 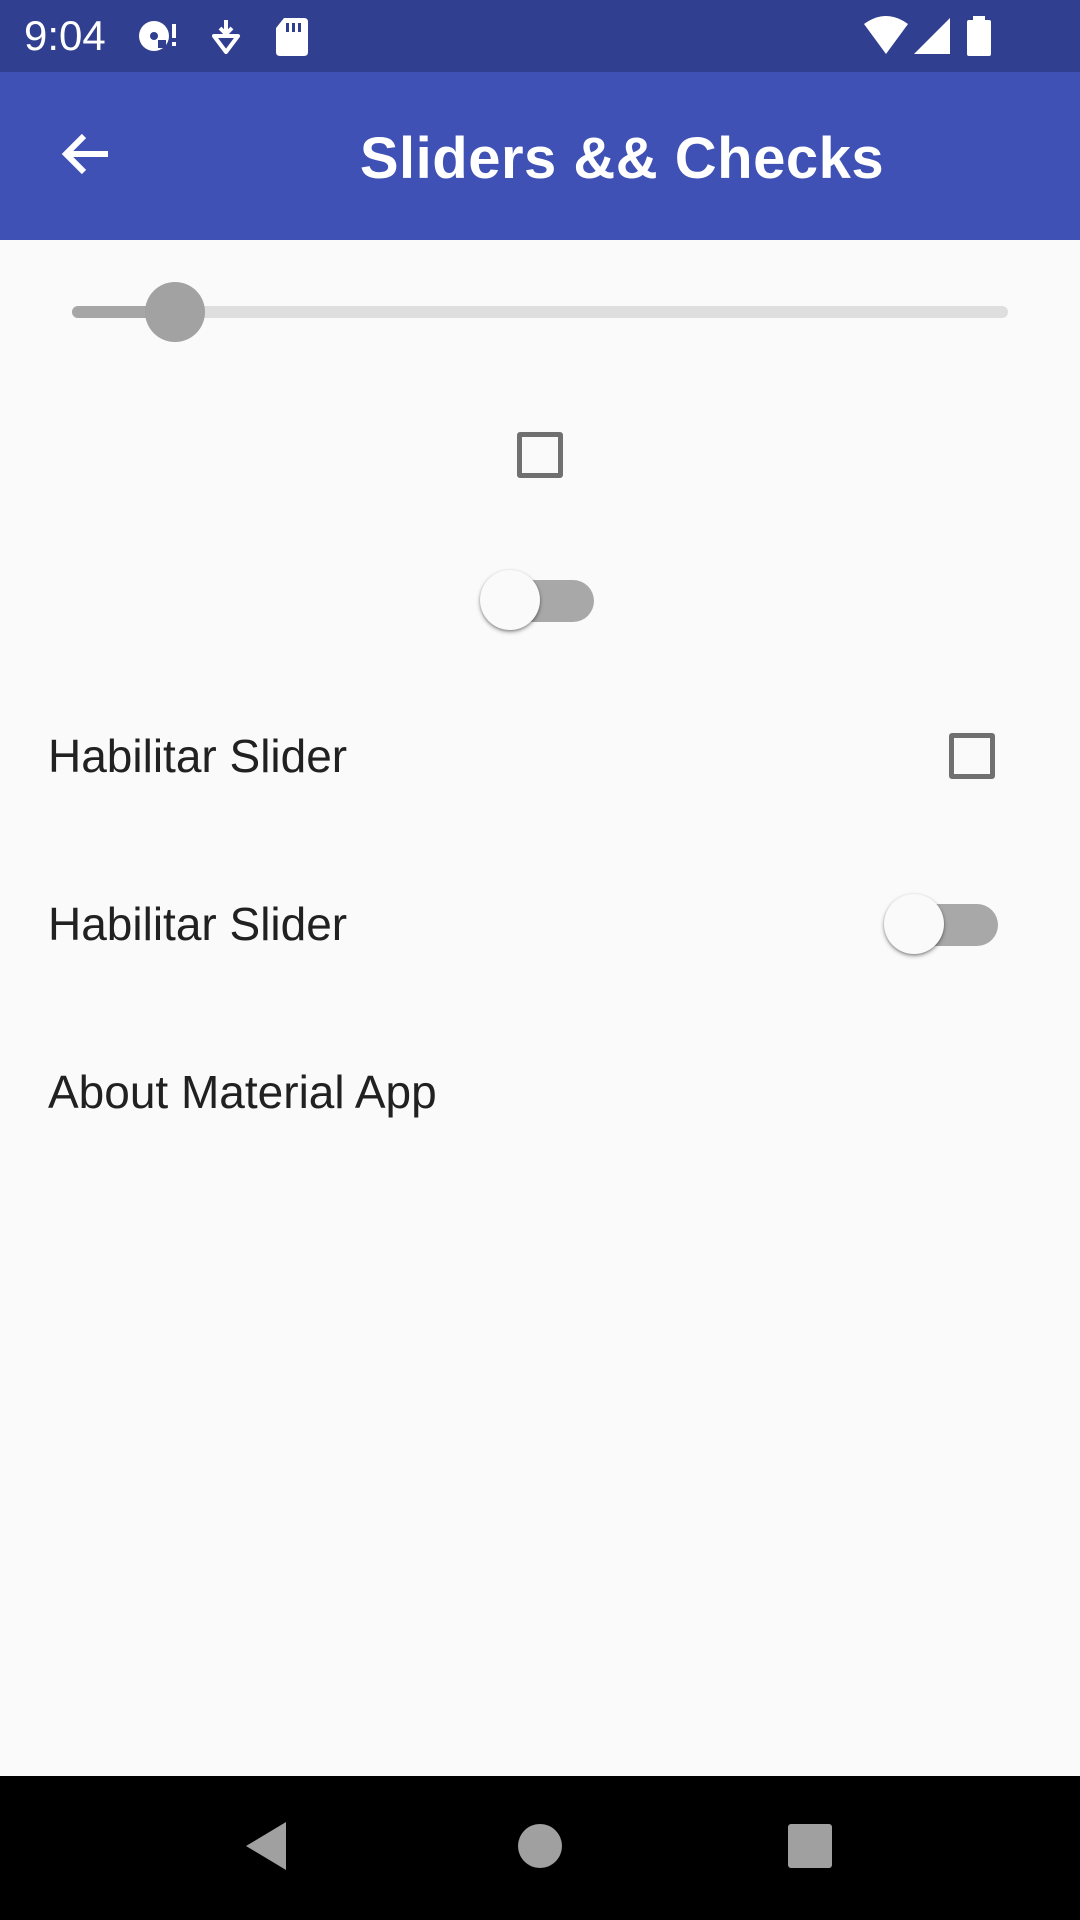 I want to click on cellular-signal-icon, so click(x=932, y=36).